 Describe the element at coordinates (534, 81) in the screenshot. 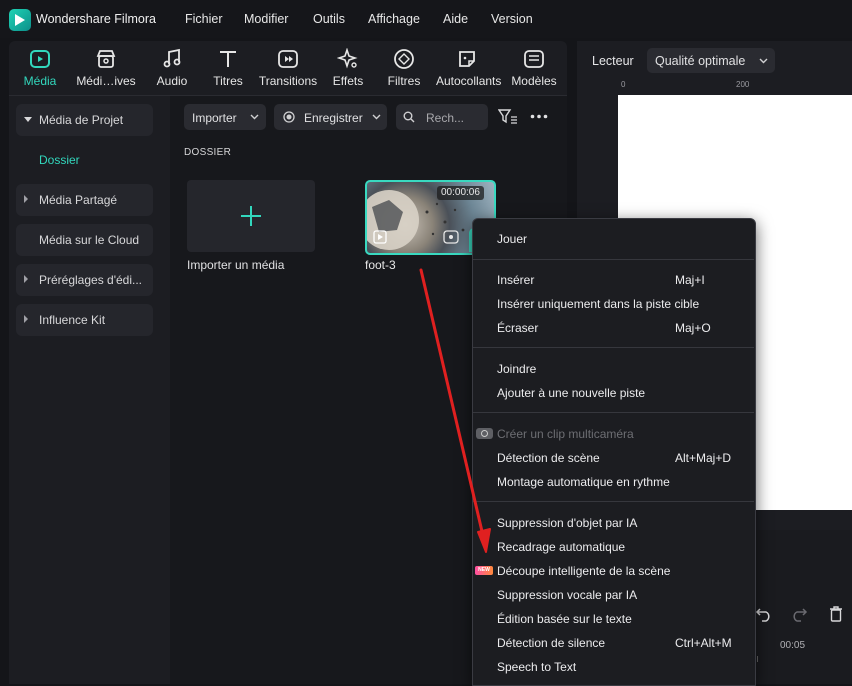

I see `tab-label: Modèles` at that location.